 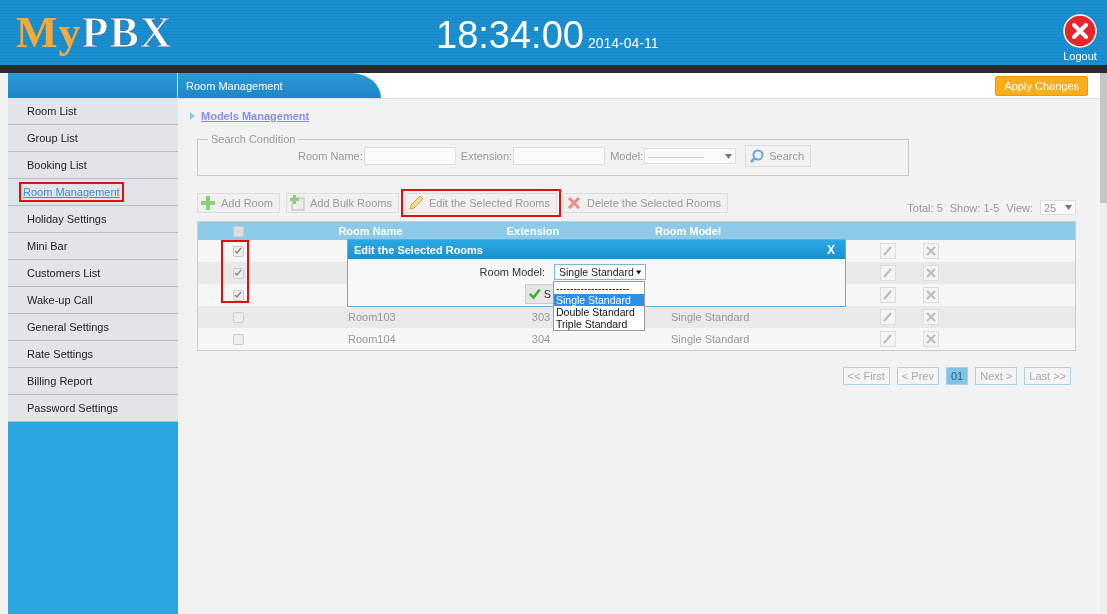 What do you see at coordinates (208, 202) in the screenshot?
I see `plus-icon` at bounding box center [208, 202].